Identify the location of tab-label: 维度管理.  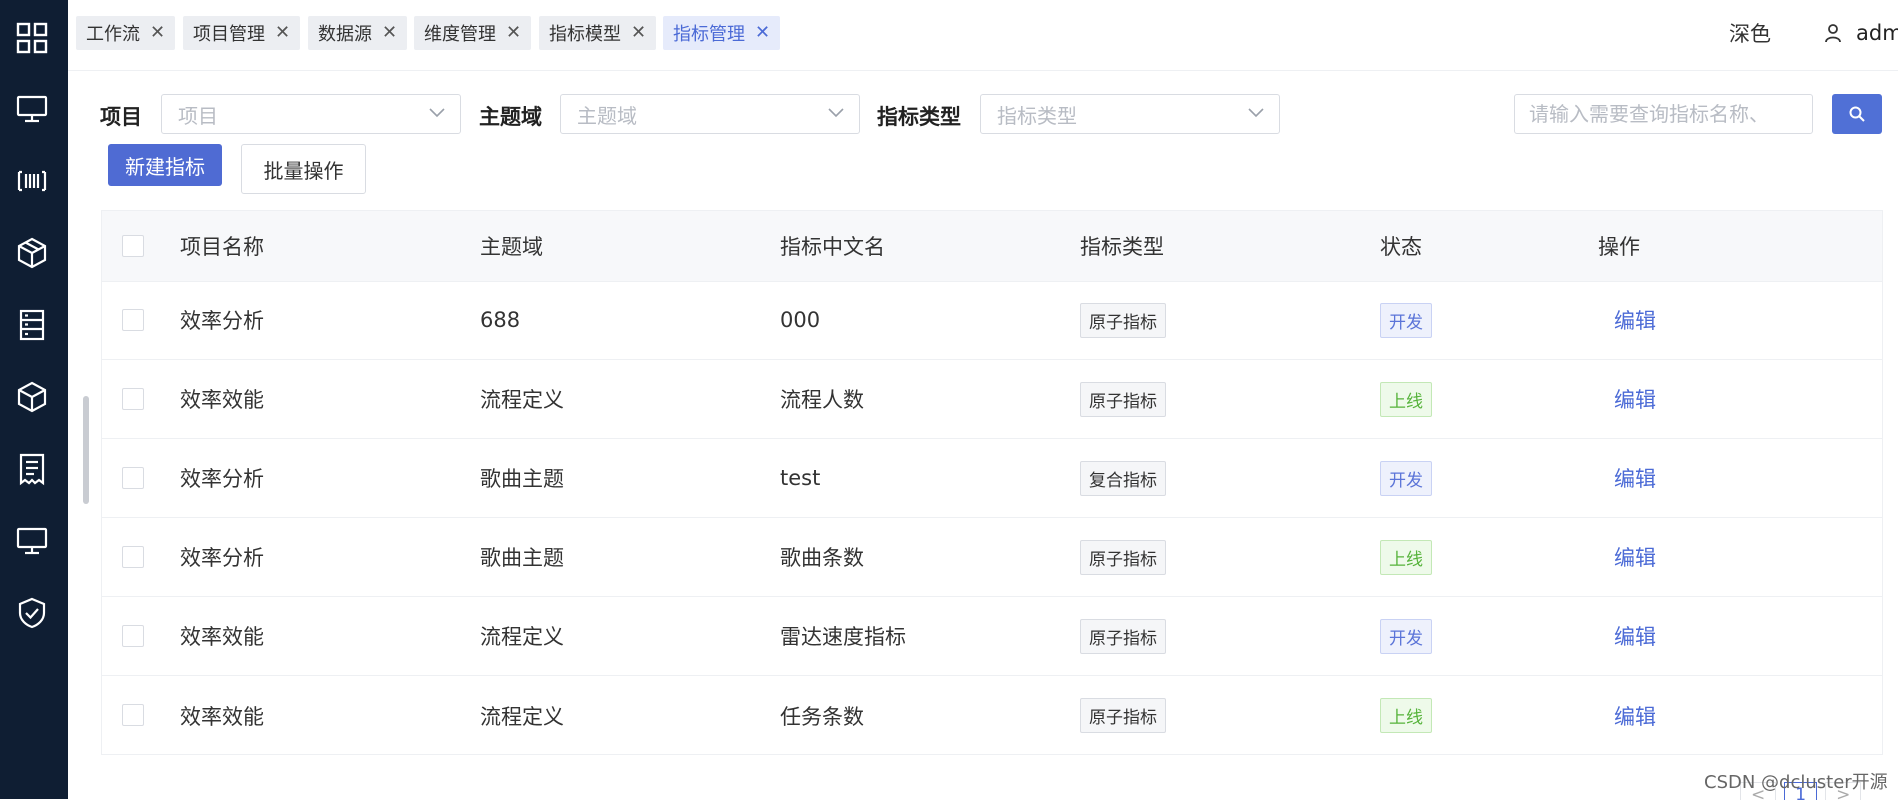
(460, 34).